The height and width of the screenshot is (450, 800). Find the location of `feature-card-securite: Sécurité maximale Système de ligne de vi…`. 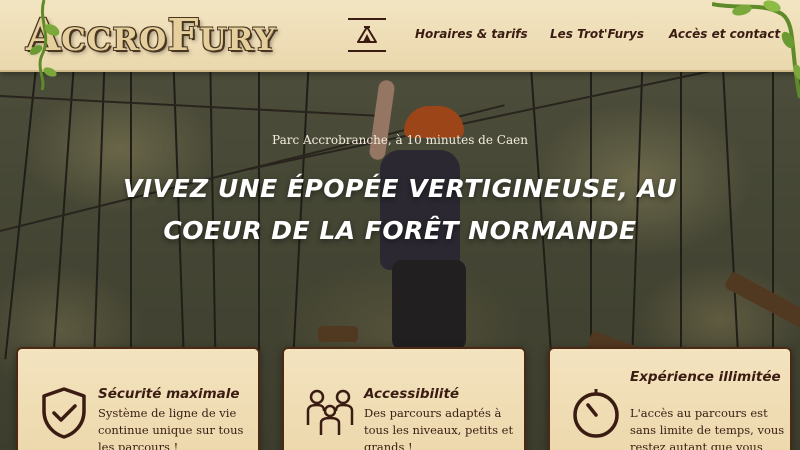

feature-card-securite: Sécurité maximale Système de ligne de vi… is located at coordinates (138, 398).